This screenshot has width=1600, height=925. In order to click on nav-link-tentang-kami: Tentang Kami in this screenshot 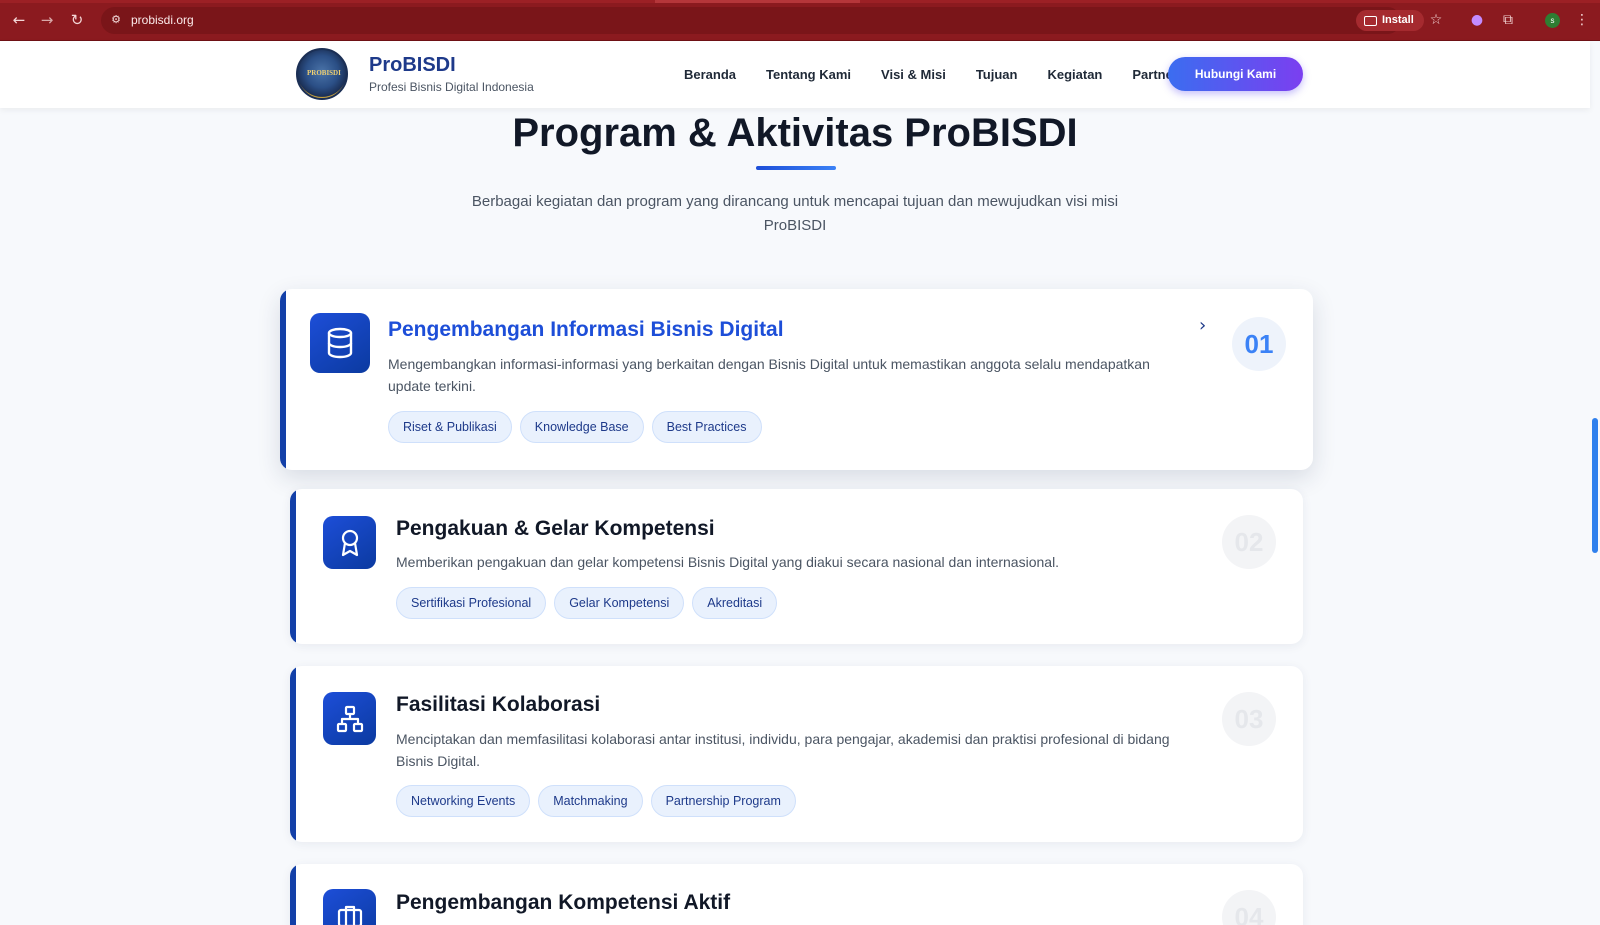, I will do `click(808, 74)`.